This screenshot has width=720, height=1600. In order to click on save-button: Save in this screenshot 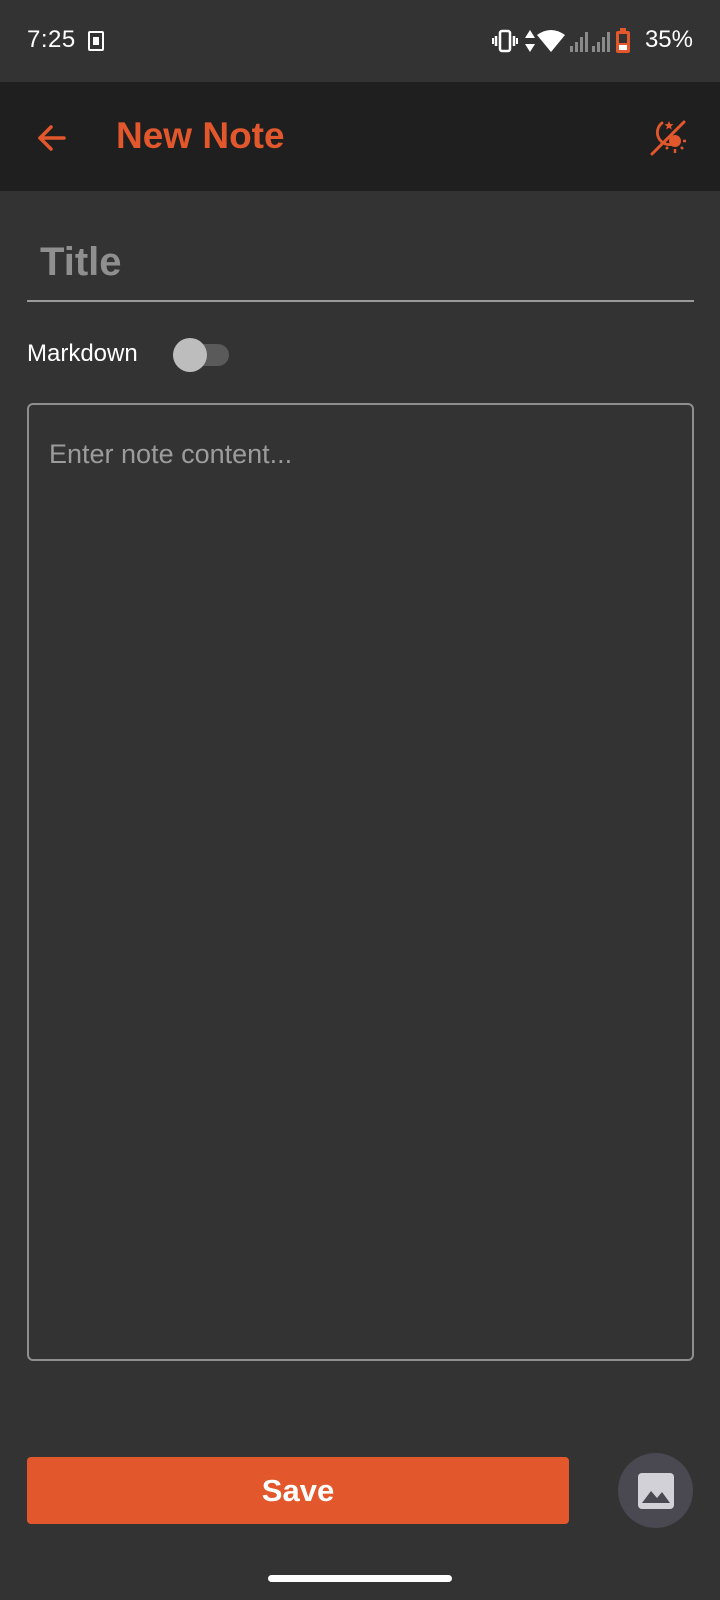, I will do `click(298, 1490)`.